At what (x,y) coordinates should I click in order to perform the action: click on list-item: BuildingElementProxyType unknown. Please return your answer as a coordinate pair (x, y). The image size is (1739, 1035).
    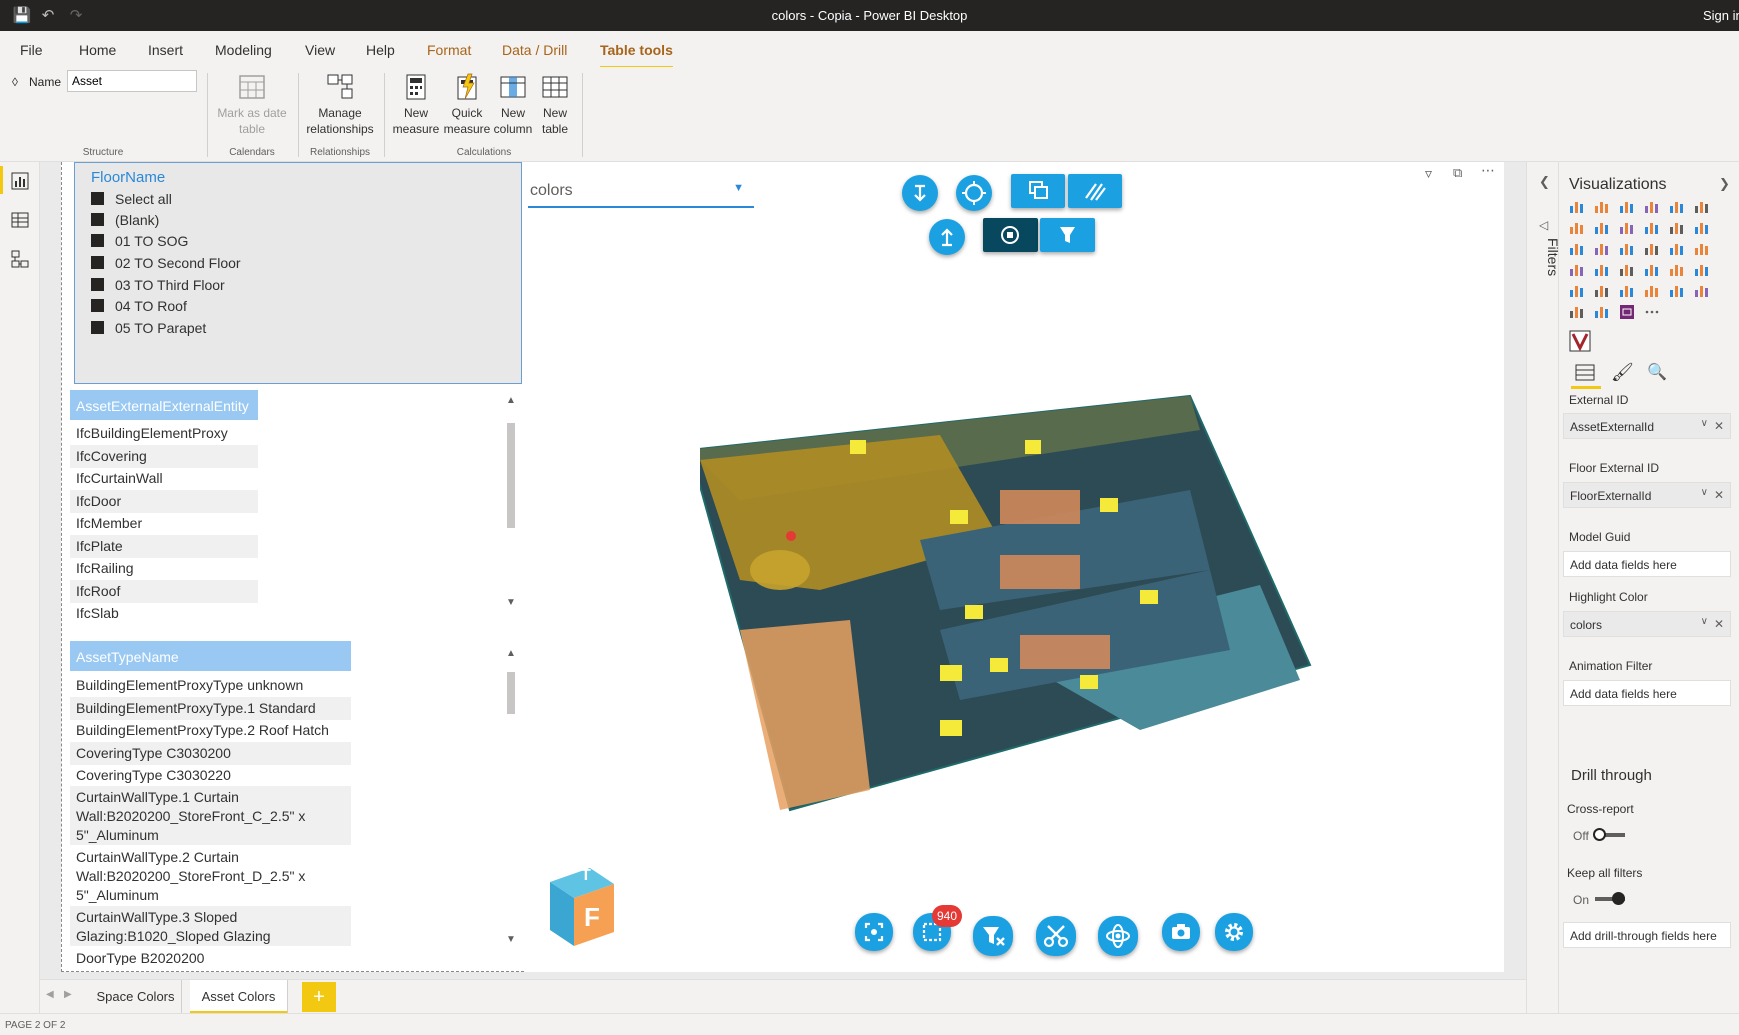
    Looking at the image, I should click on (210, 685).